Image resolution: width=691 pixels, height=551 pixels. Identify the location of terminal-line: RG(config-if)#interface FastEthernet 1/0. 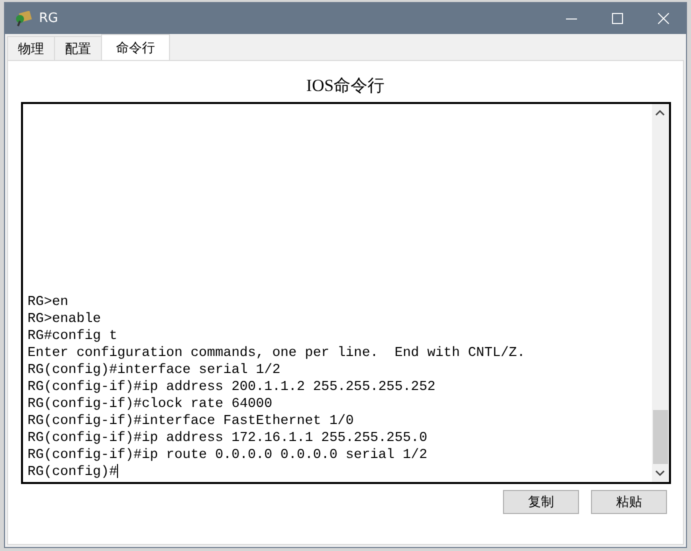
(191, 421).